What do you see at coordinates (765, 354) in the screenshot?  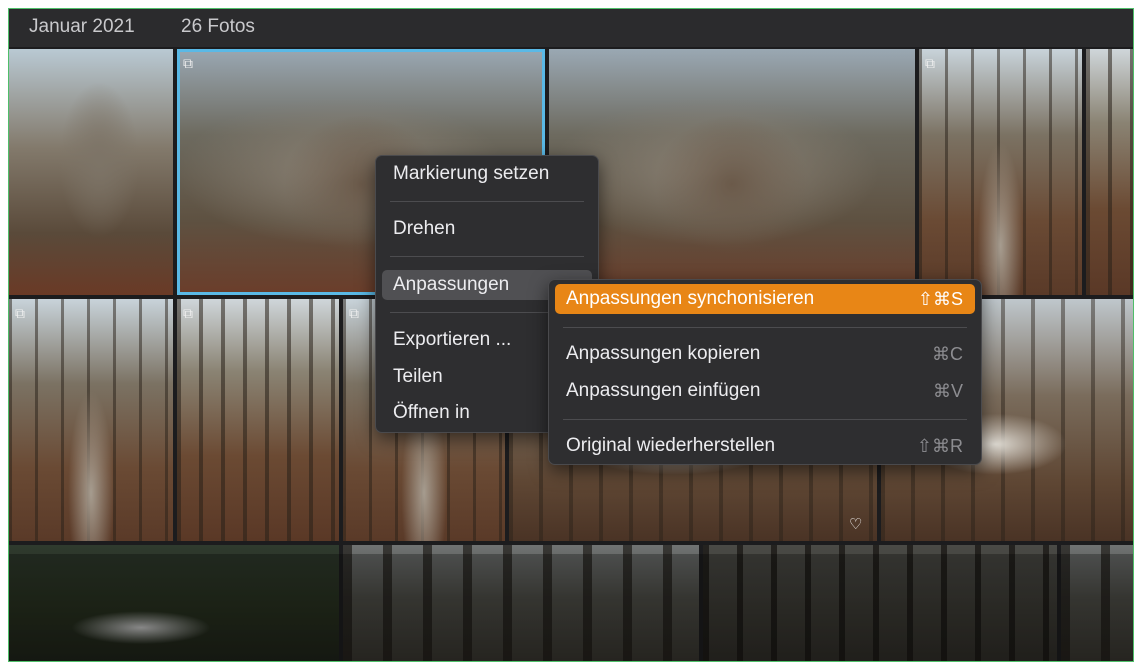 I see `menu-item-anpassungen-kopieren: Anpassungen kopieren ⌘C` at bounding box center [765, 354].